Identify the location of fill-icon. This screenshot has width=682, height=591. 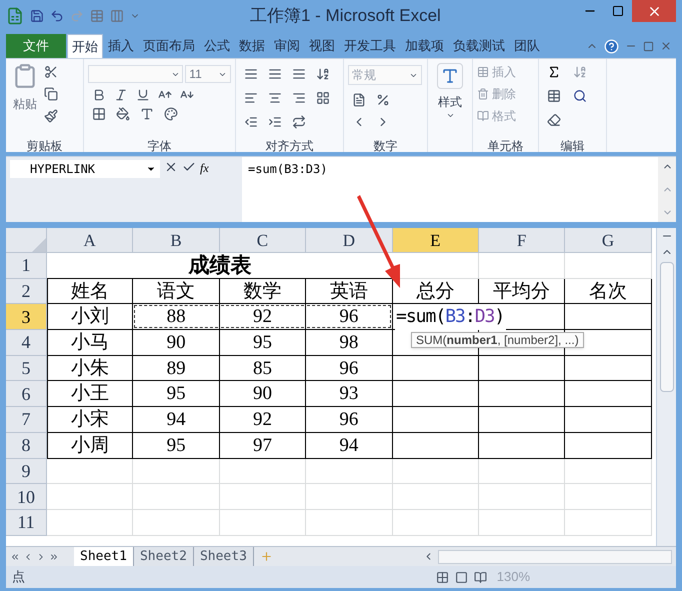
(554, 96).